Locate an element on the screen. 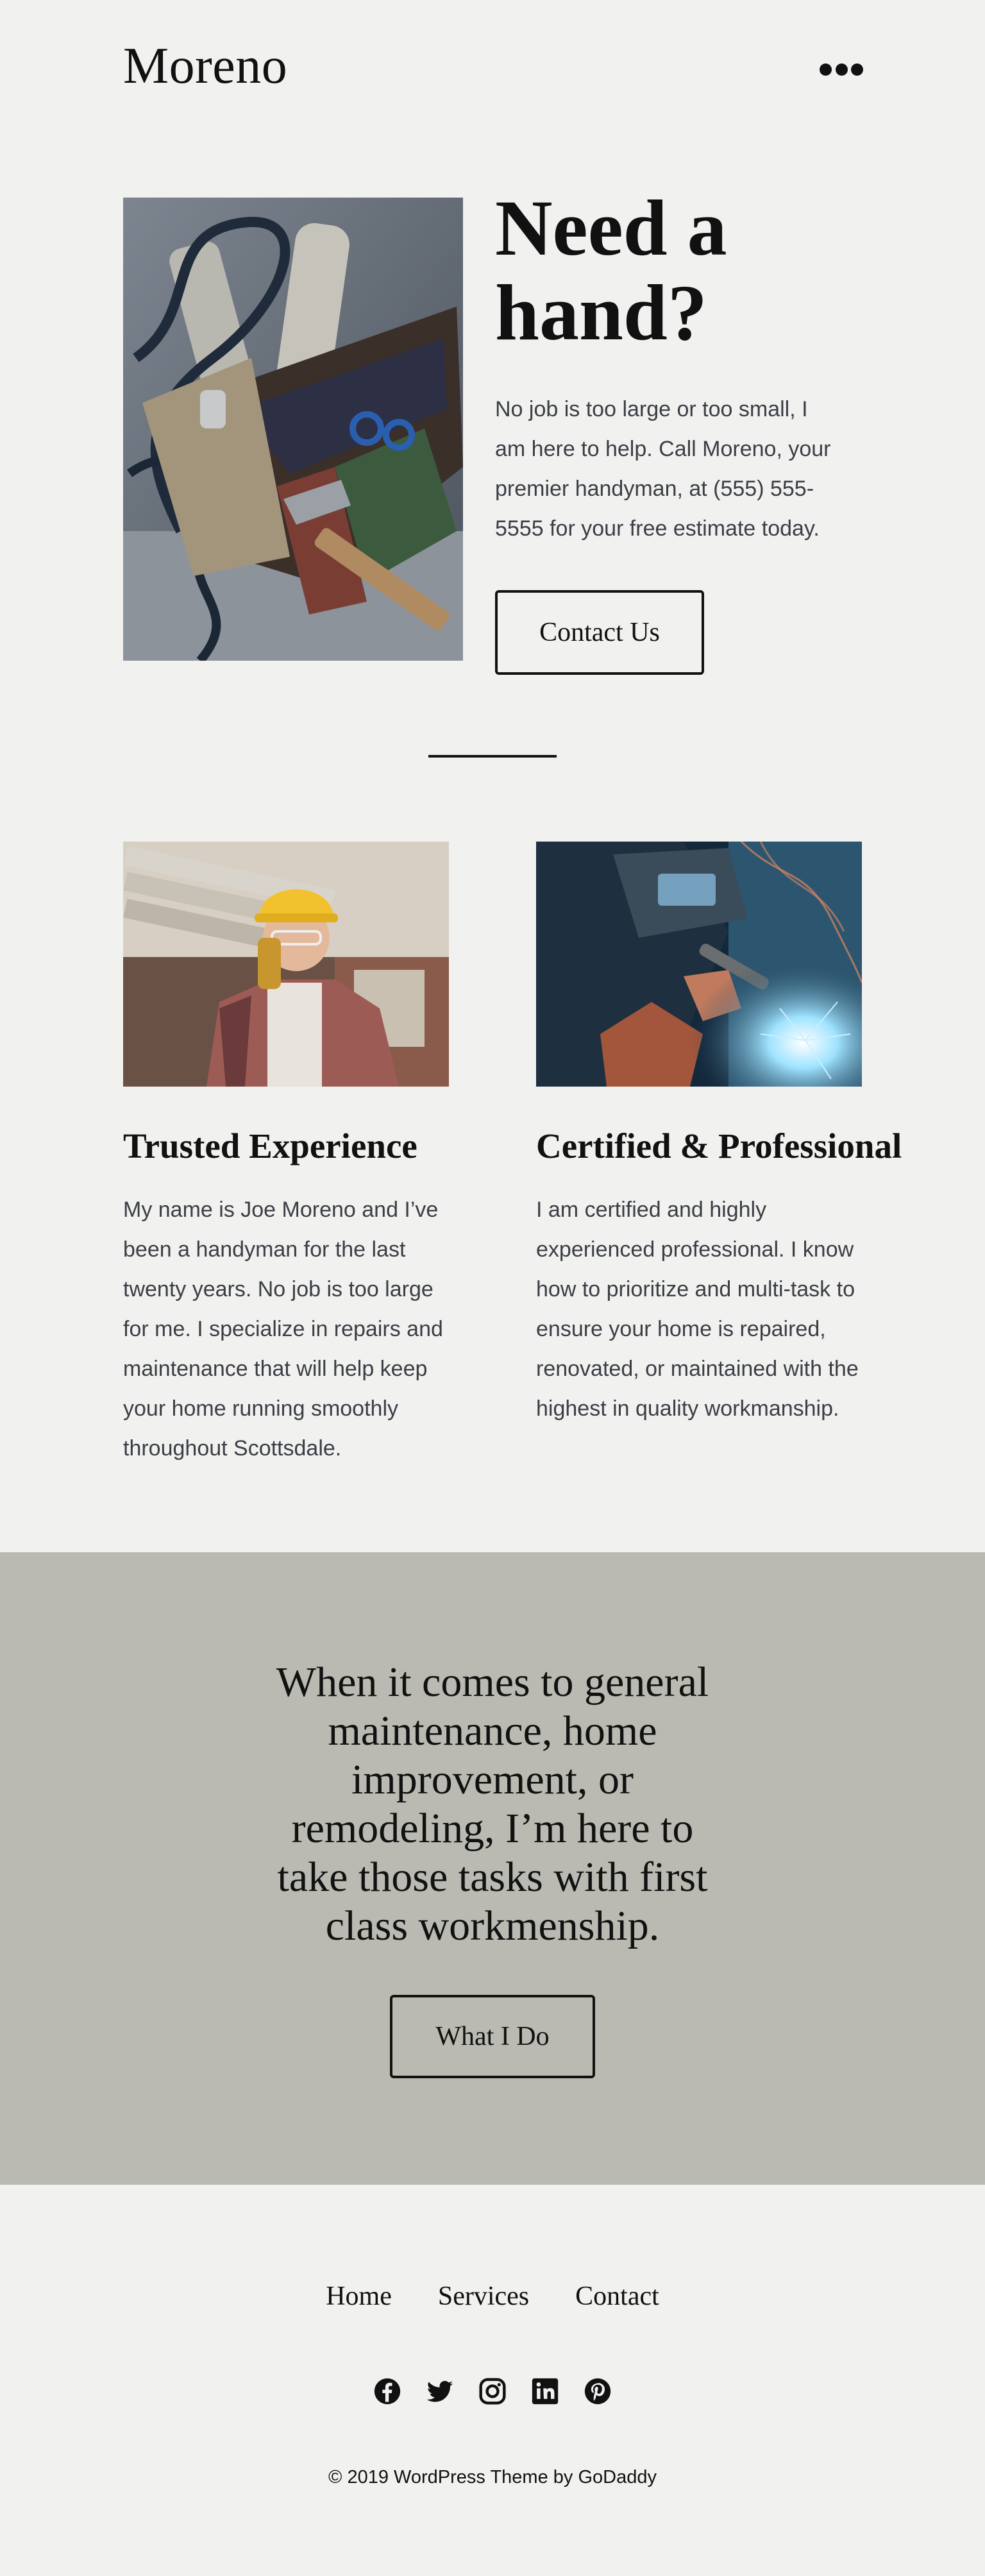 This screenshot has height=2576, width=985. worker-with-hardhat-image is located at coordinates (286, 964).